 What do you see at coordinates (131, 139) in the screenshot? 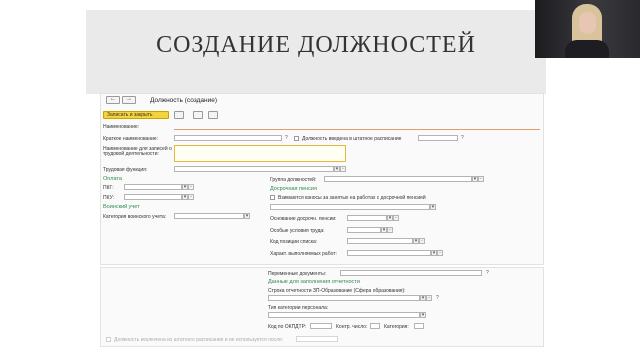
I see `short-name-label: Краткое наименование:` at bounding box center [131, 139].